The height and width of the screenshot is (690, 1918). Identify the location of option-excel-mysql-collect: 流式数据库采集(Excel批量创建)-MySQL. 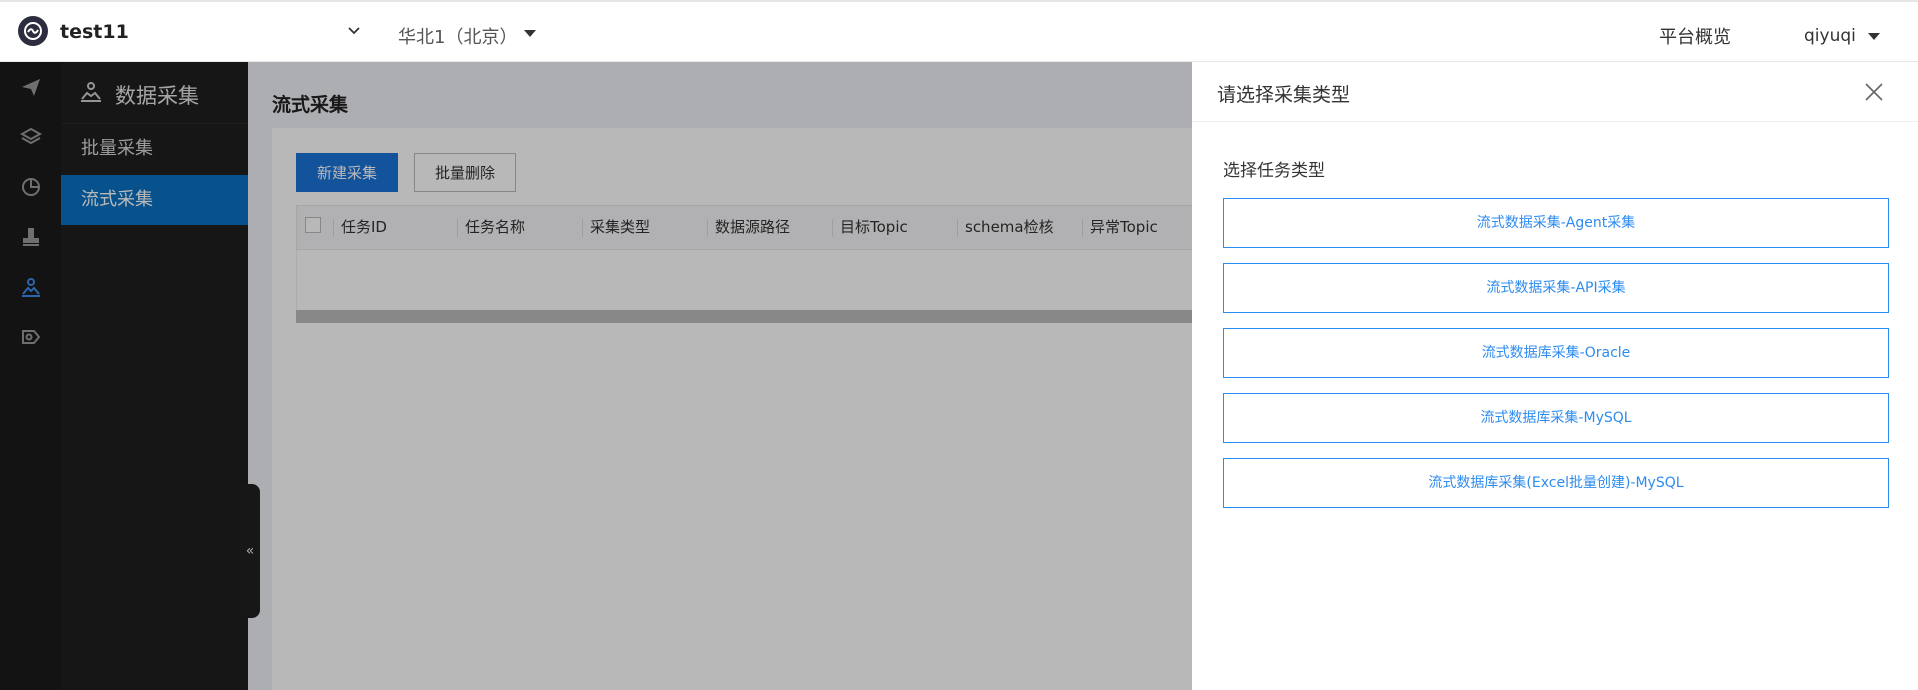
(1556, 483).